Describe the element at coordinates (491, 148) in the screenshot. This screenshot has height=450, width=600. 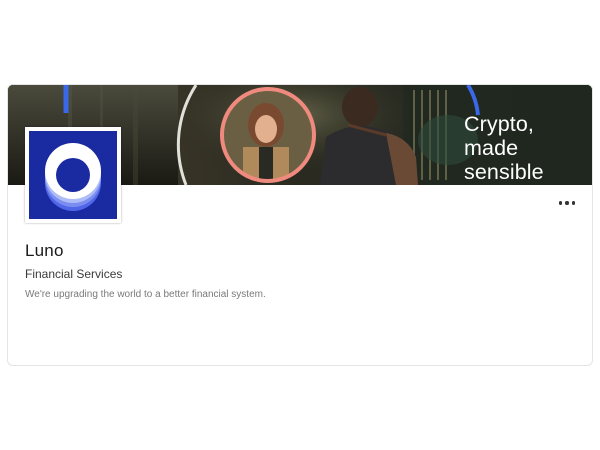
I see `banner-tagline-line-2: made` at that location.